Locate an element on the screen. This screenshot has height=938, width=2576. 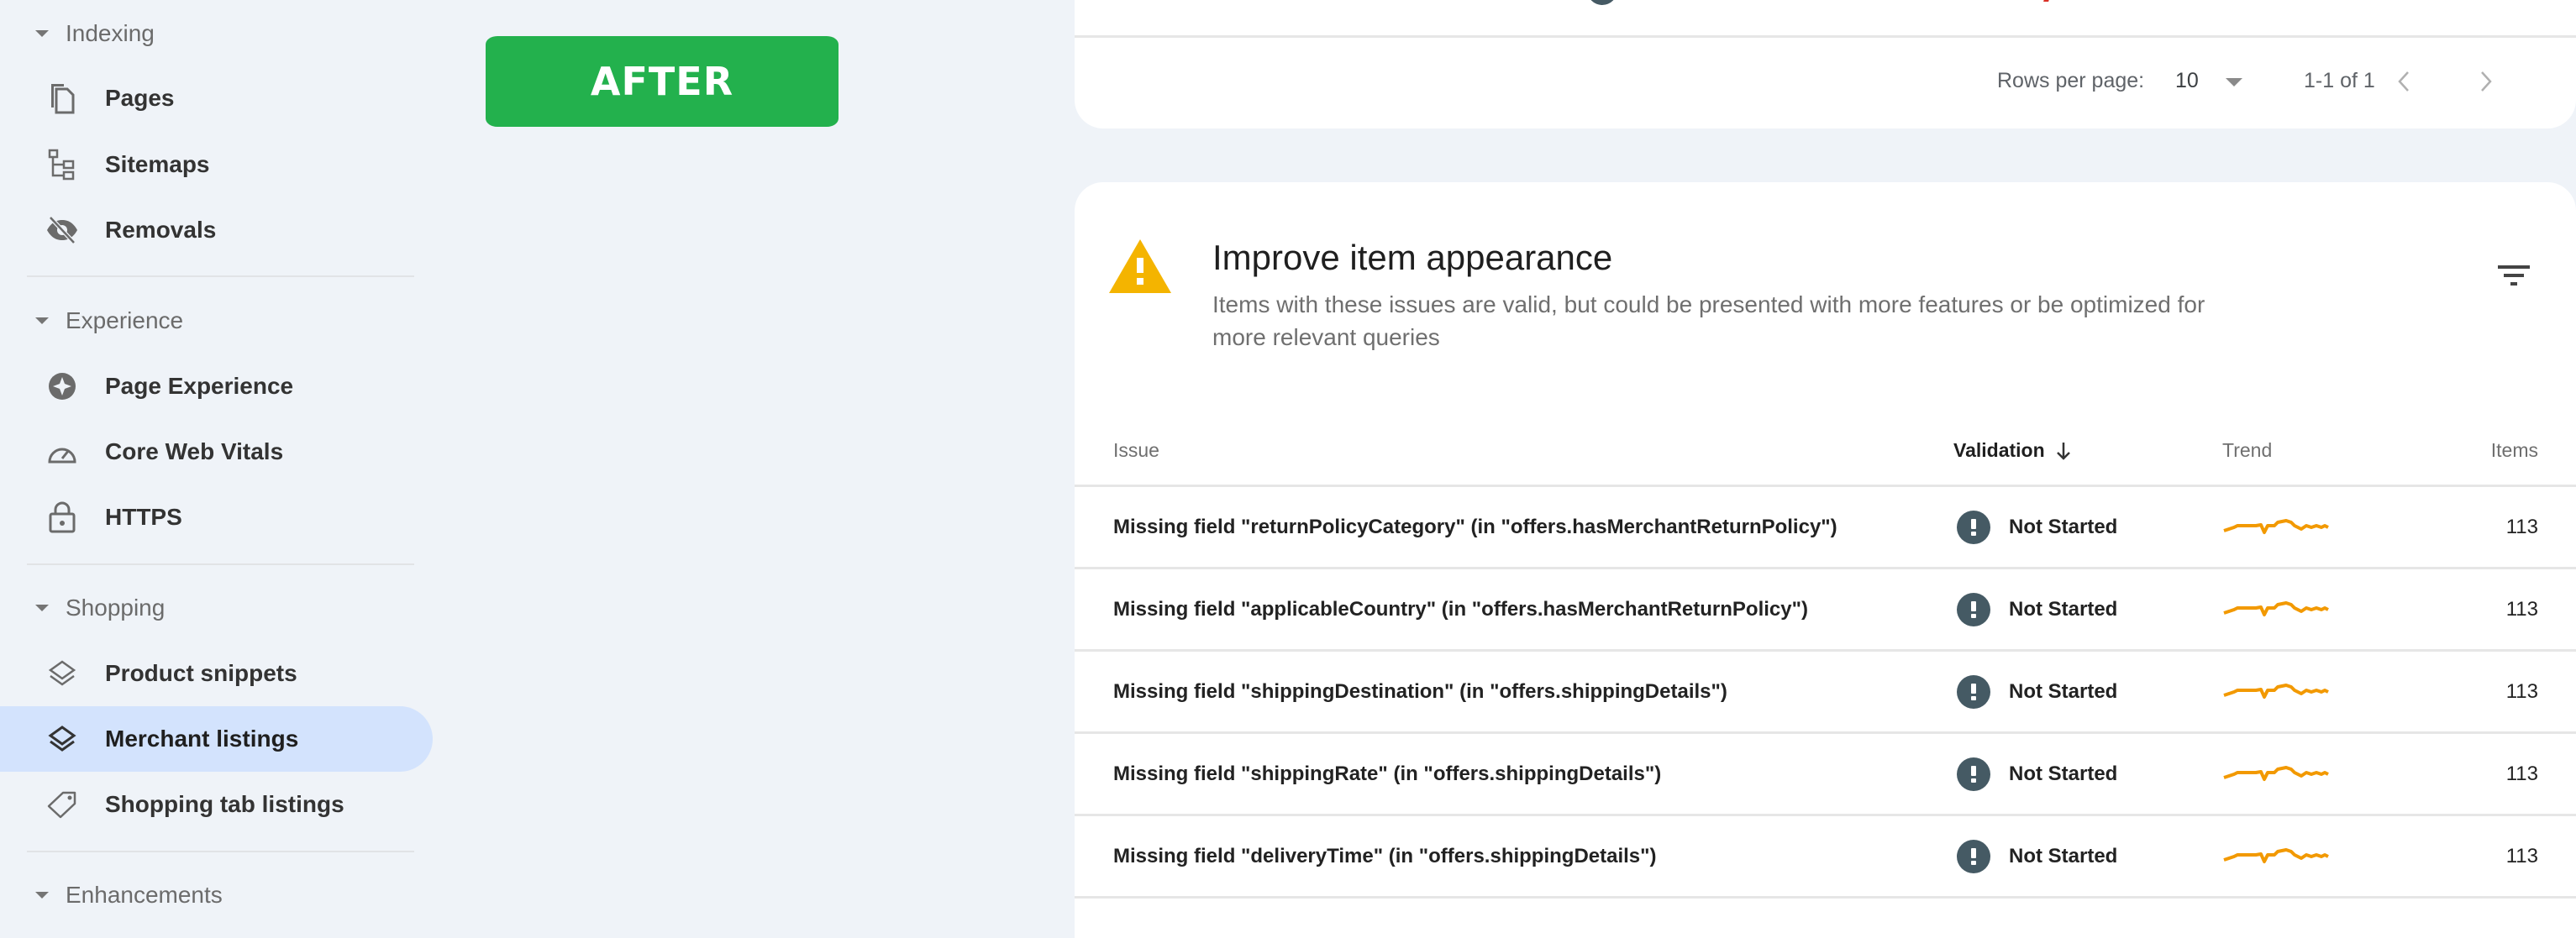
section-label: Enhancements is located at coordinates (144, 895).